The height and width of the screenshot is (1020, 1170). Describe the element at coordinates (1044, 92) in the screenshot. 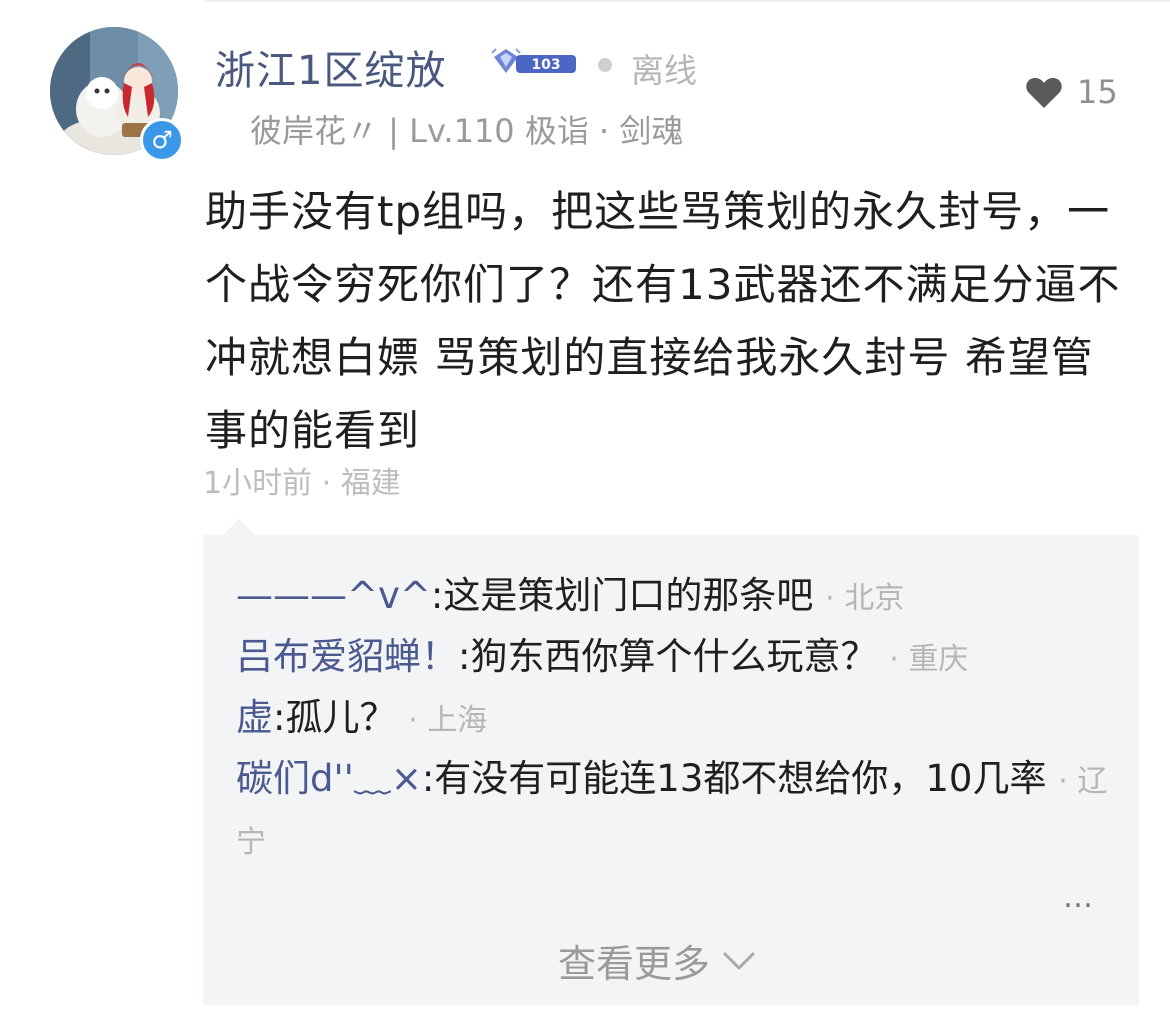

I see `heart-icon` at that location.